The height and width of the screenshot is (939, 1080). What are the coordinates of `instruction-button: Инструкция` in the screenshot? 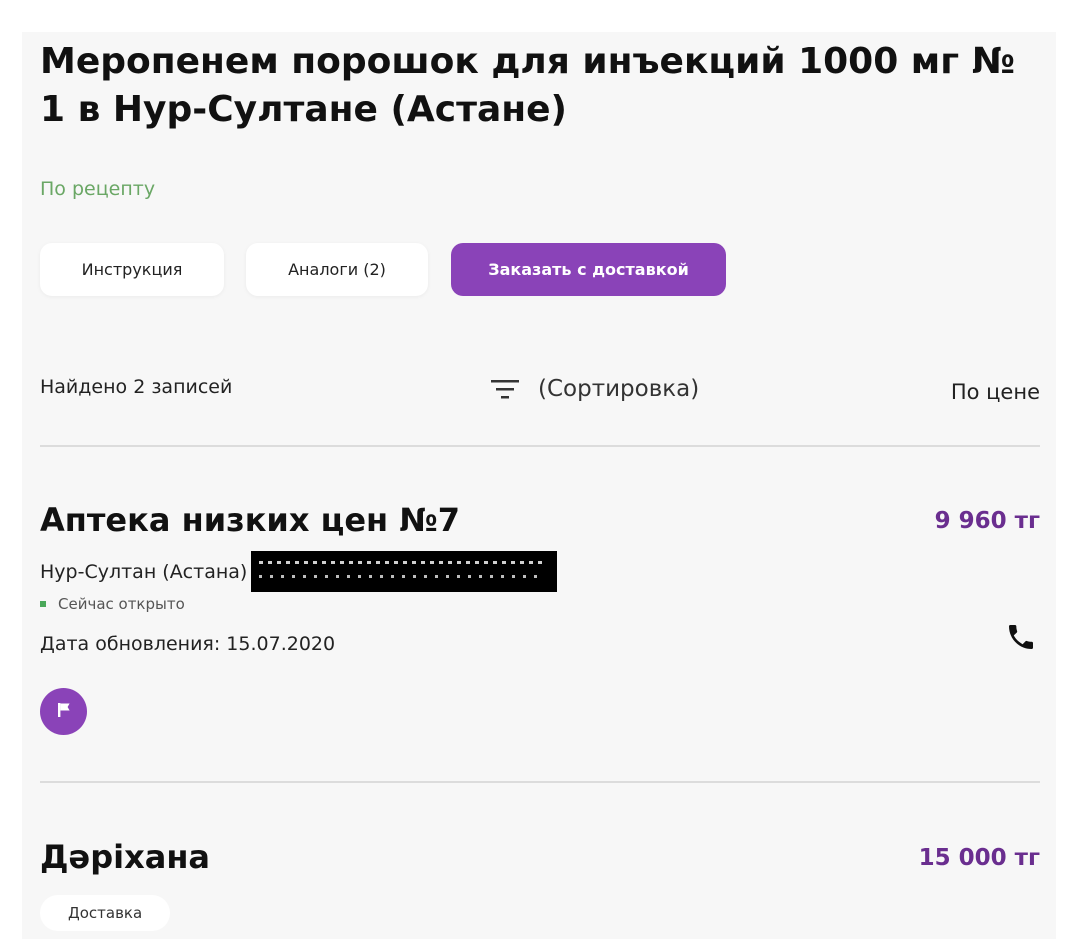 It's located at (132, 269).